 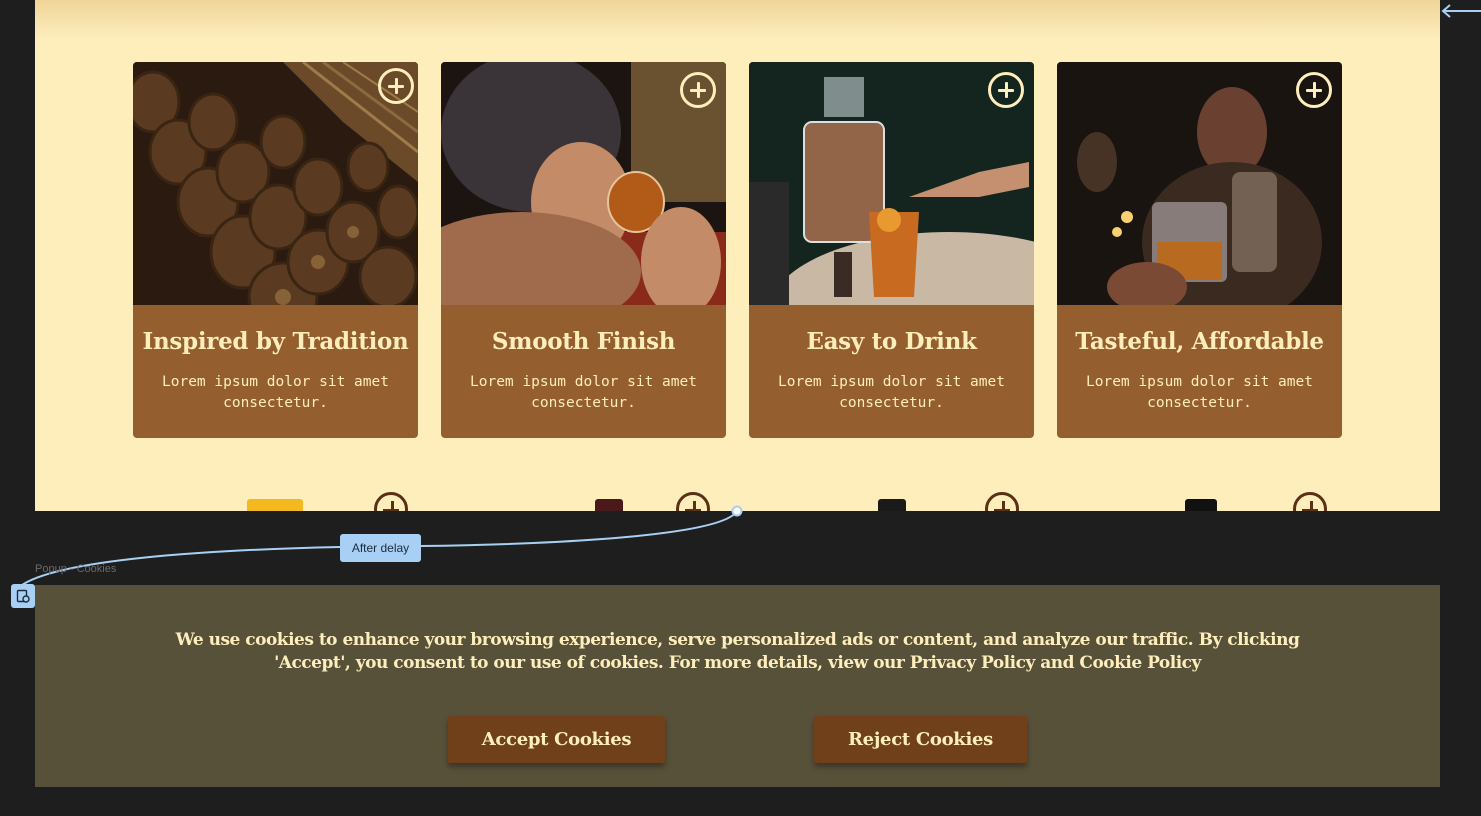 I want to click on reject-cookies-button: Reject Cookies, so click(x=920, y=739).